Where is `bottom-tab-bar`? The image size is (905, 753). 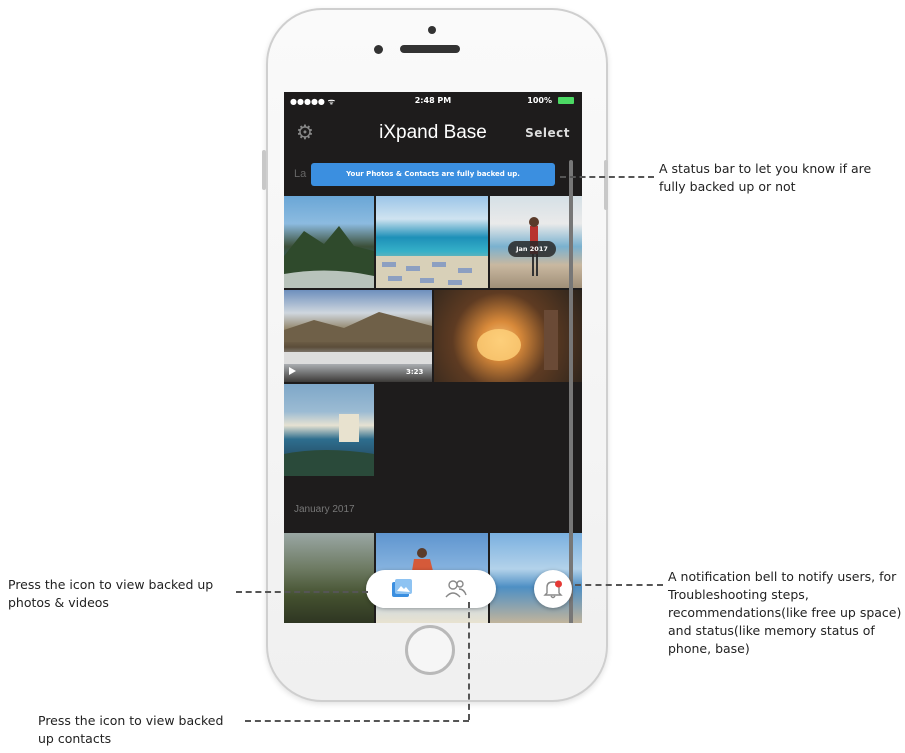 bottom-tab-bar is located at coordinates (431, 589).